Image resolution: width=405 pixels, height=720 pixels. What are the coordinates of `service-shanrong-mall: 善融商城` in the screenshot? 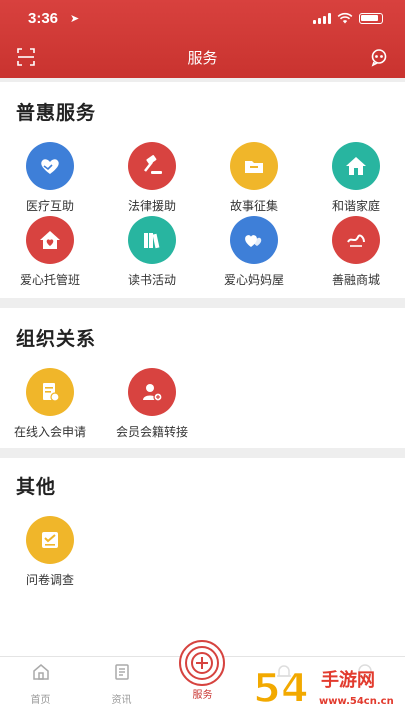 It's located at (356, 252).